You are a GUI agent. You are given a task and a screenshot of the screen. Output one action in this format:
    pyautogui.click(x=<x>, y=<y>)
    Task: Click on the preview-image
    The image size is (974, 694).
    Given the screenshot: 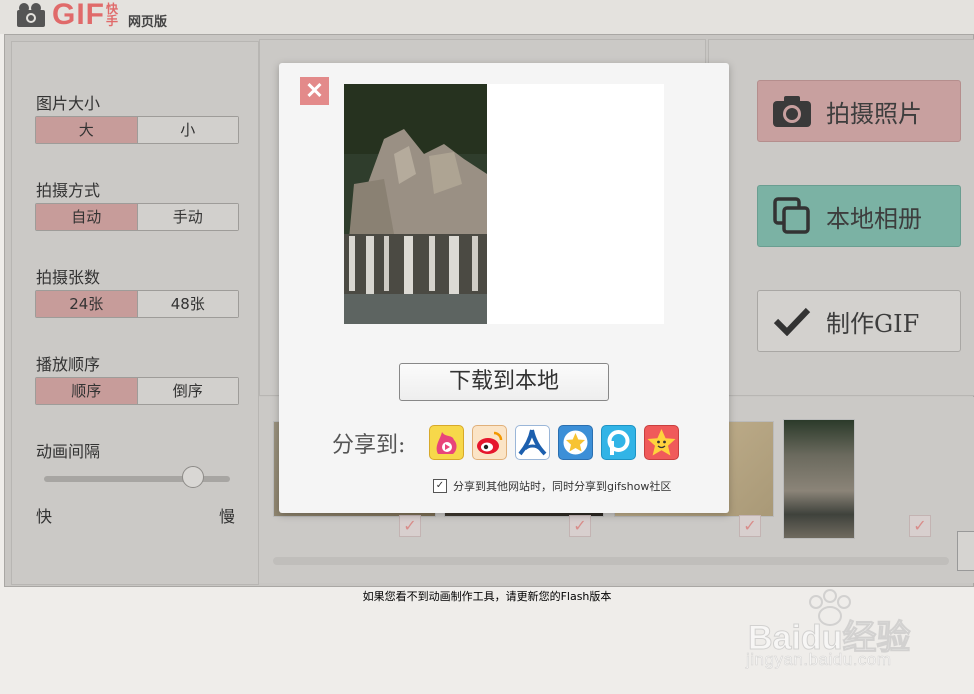 What is the action you would take?
    pyautogui.click(x=415, y=204)
    